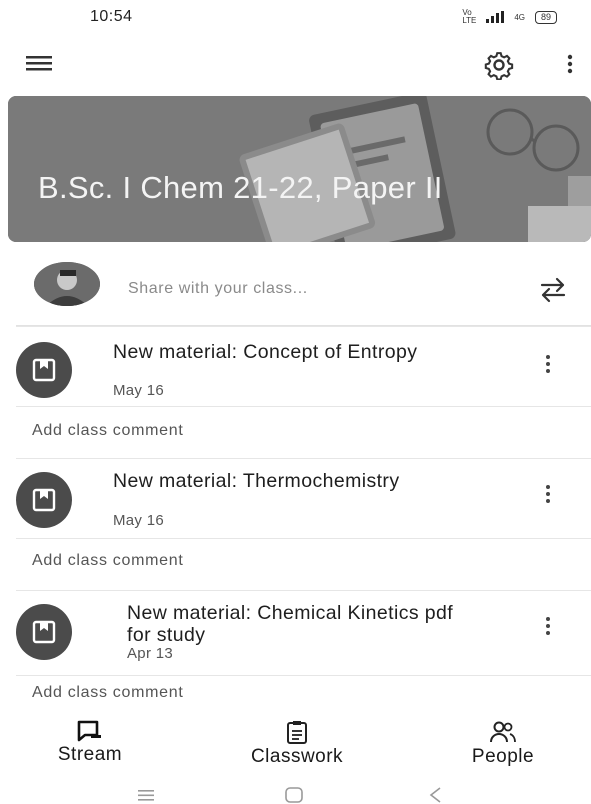 The height and width of the screenshot is (804, 591). I want to click on bottom-navigation: Stream Classwork People, so click(295, 746).